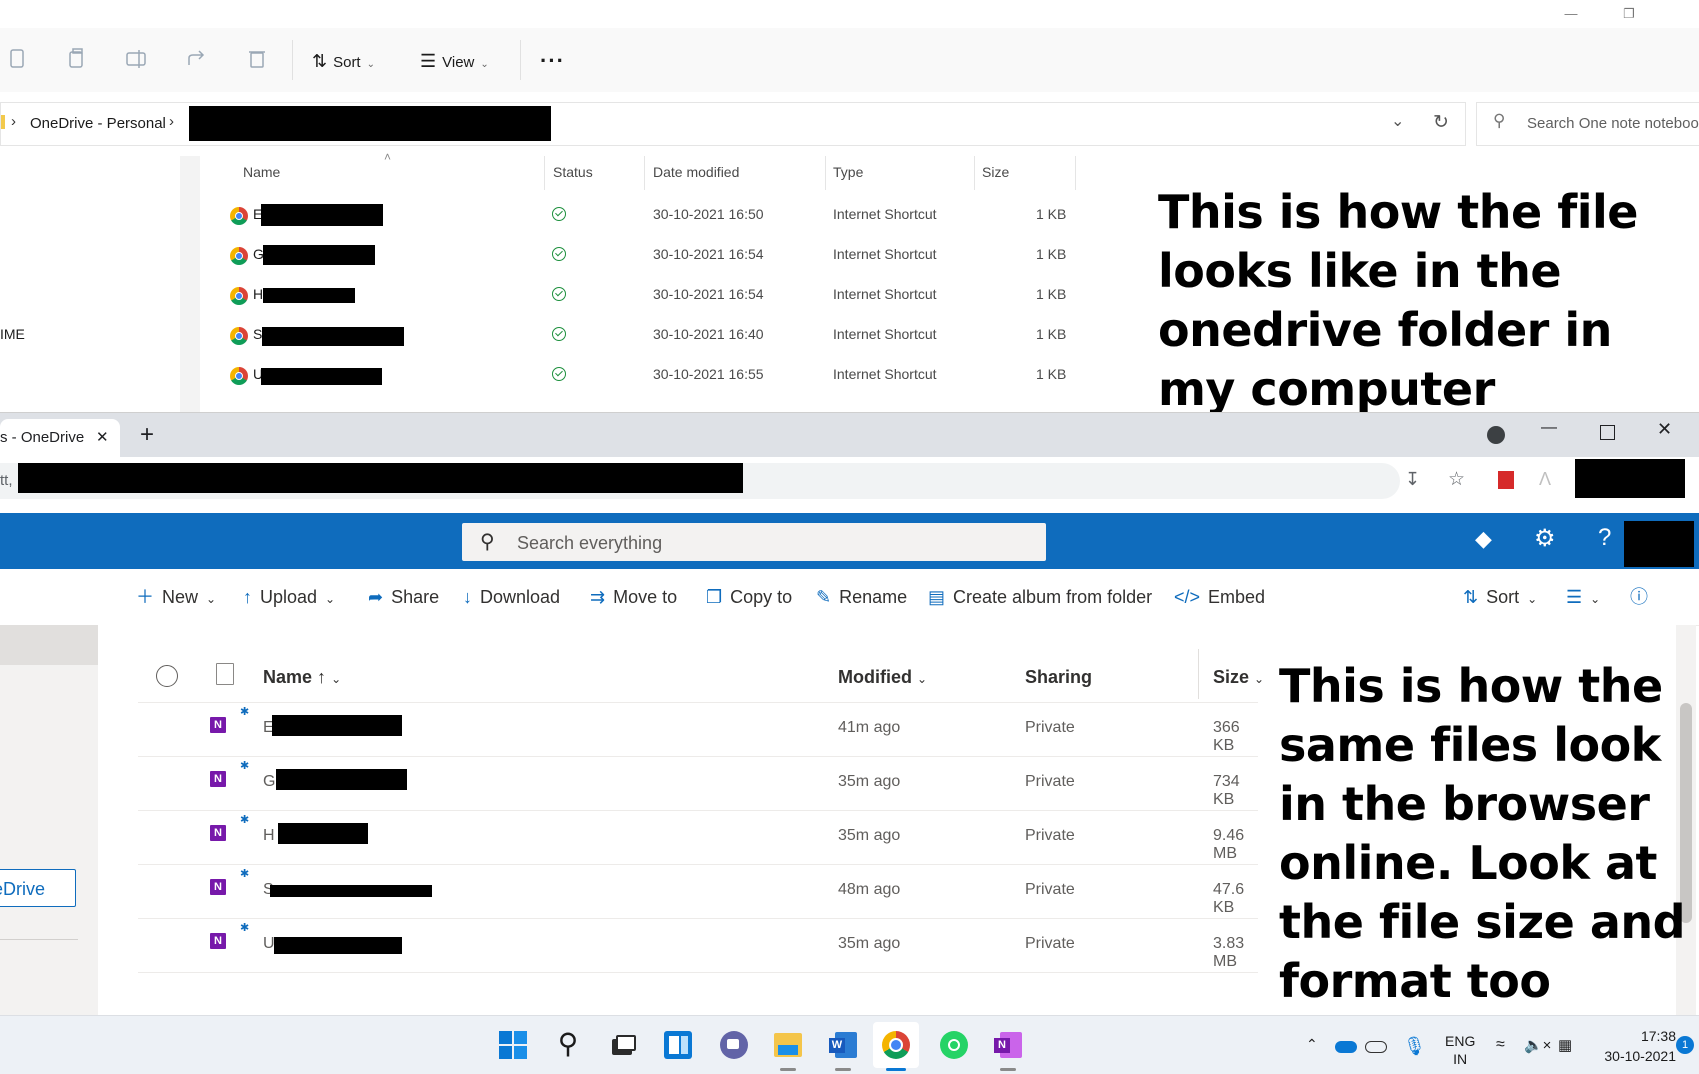 The image size is (1699, 1074). Describe the element at coordinates (678, 1045) in the screenshot. I see `widgets-icon` at that location.